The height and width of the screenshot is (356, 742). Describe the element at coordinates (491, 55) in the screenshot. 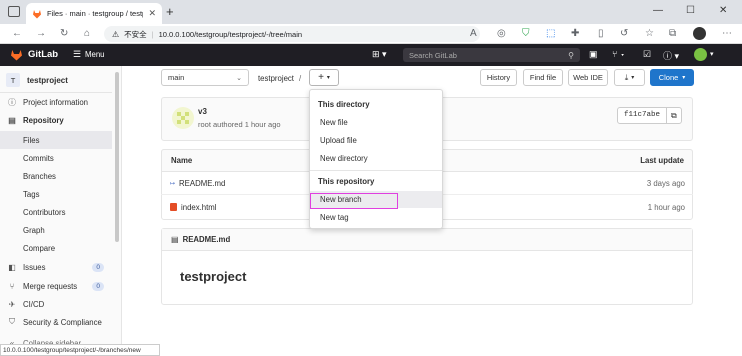

I see `search-input: Search GitLab ⚲` at that location.